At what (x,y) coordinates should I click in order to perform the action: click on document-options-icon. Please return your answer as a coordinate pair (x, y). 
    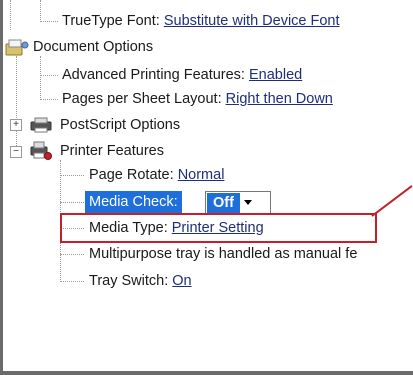
    Looking at the image, I should click on (17, 50).